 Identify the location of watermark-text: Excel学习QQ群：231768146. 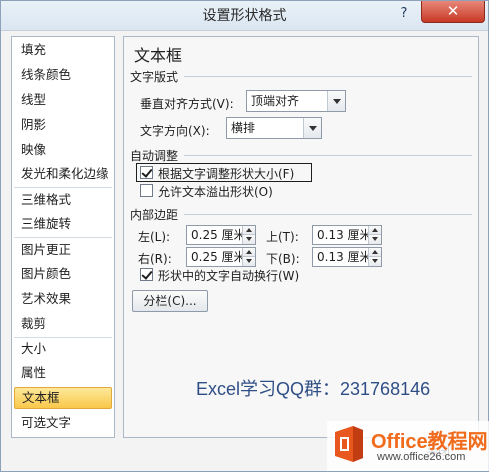
(313, 389).